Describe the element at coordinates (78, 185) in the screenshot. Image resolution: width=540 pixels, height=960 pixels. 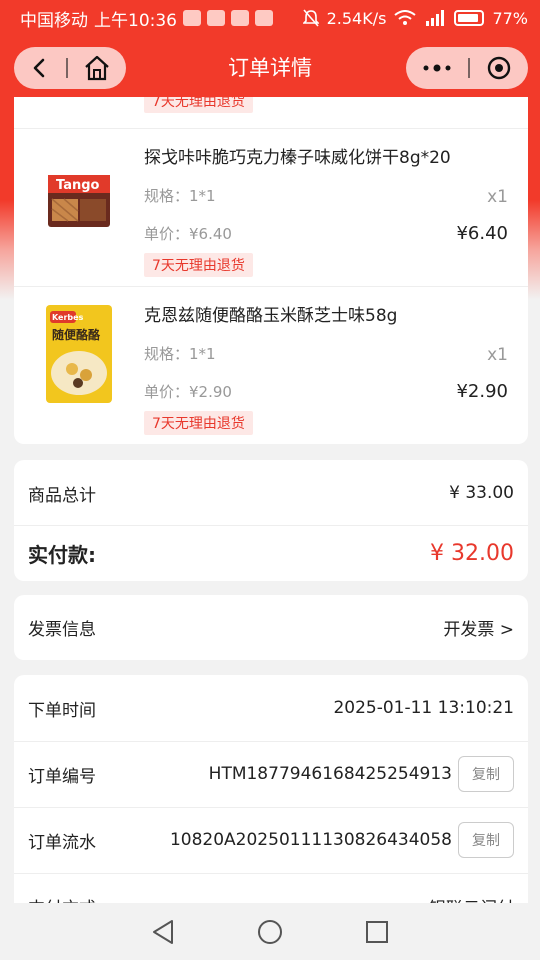
I see `product-brand-text: Tango` at that location.